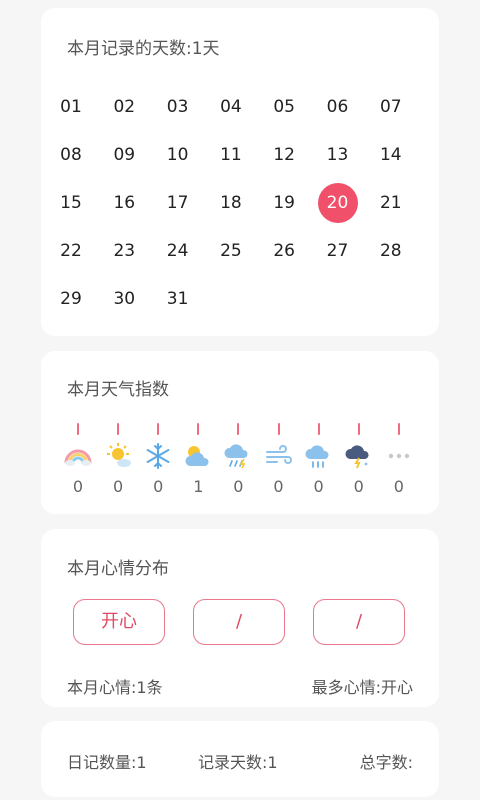 This screenshot has height=800, width=480. Describe the element at coordinates (119, 622) in the screenshot. I see `mood-button-1: 开心` at that location.